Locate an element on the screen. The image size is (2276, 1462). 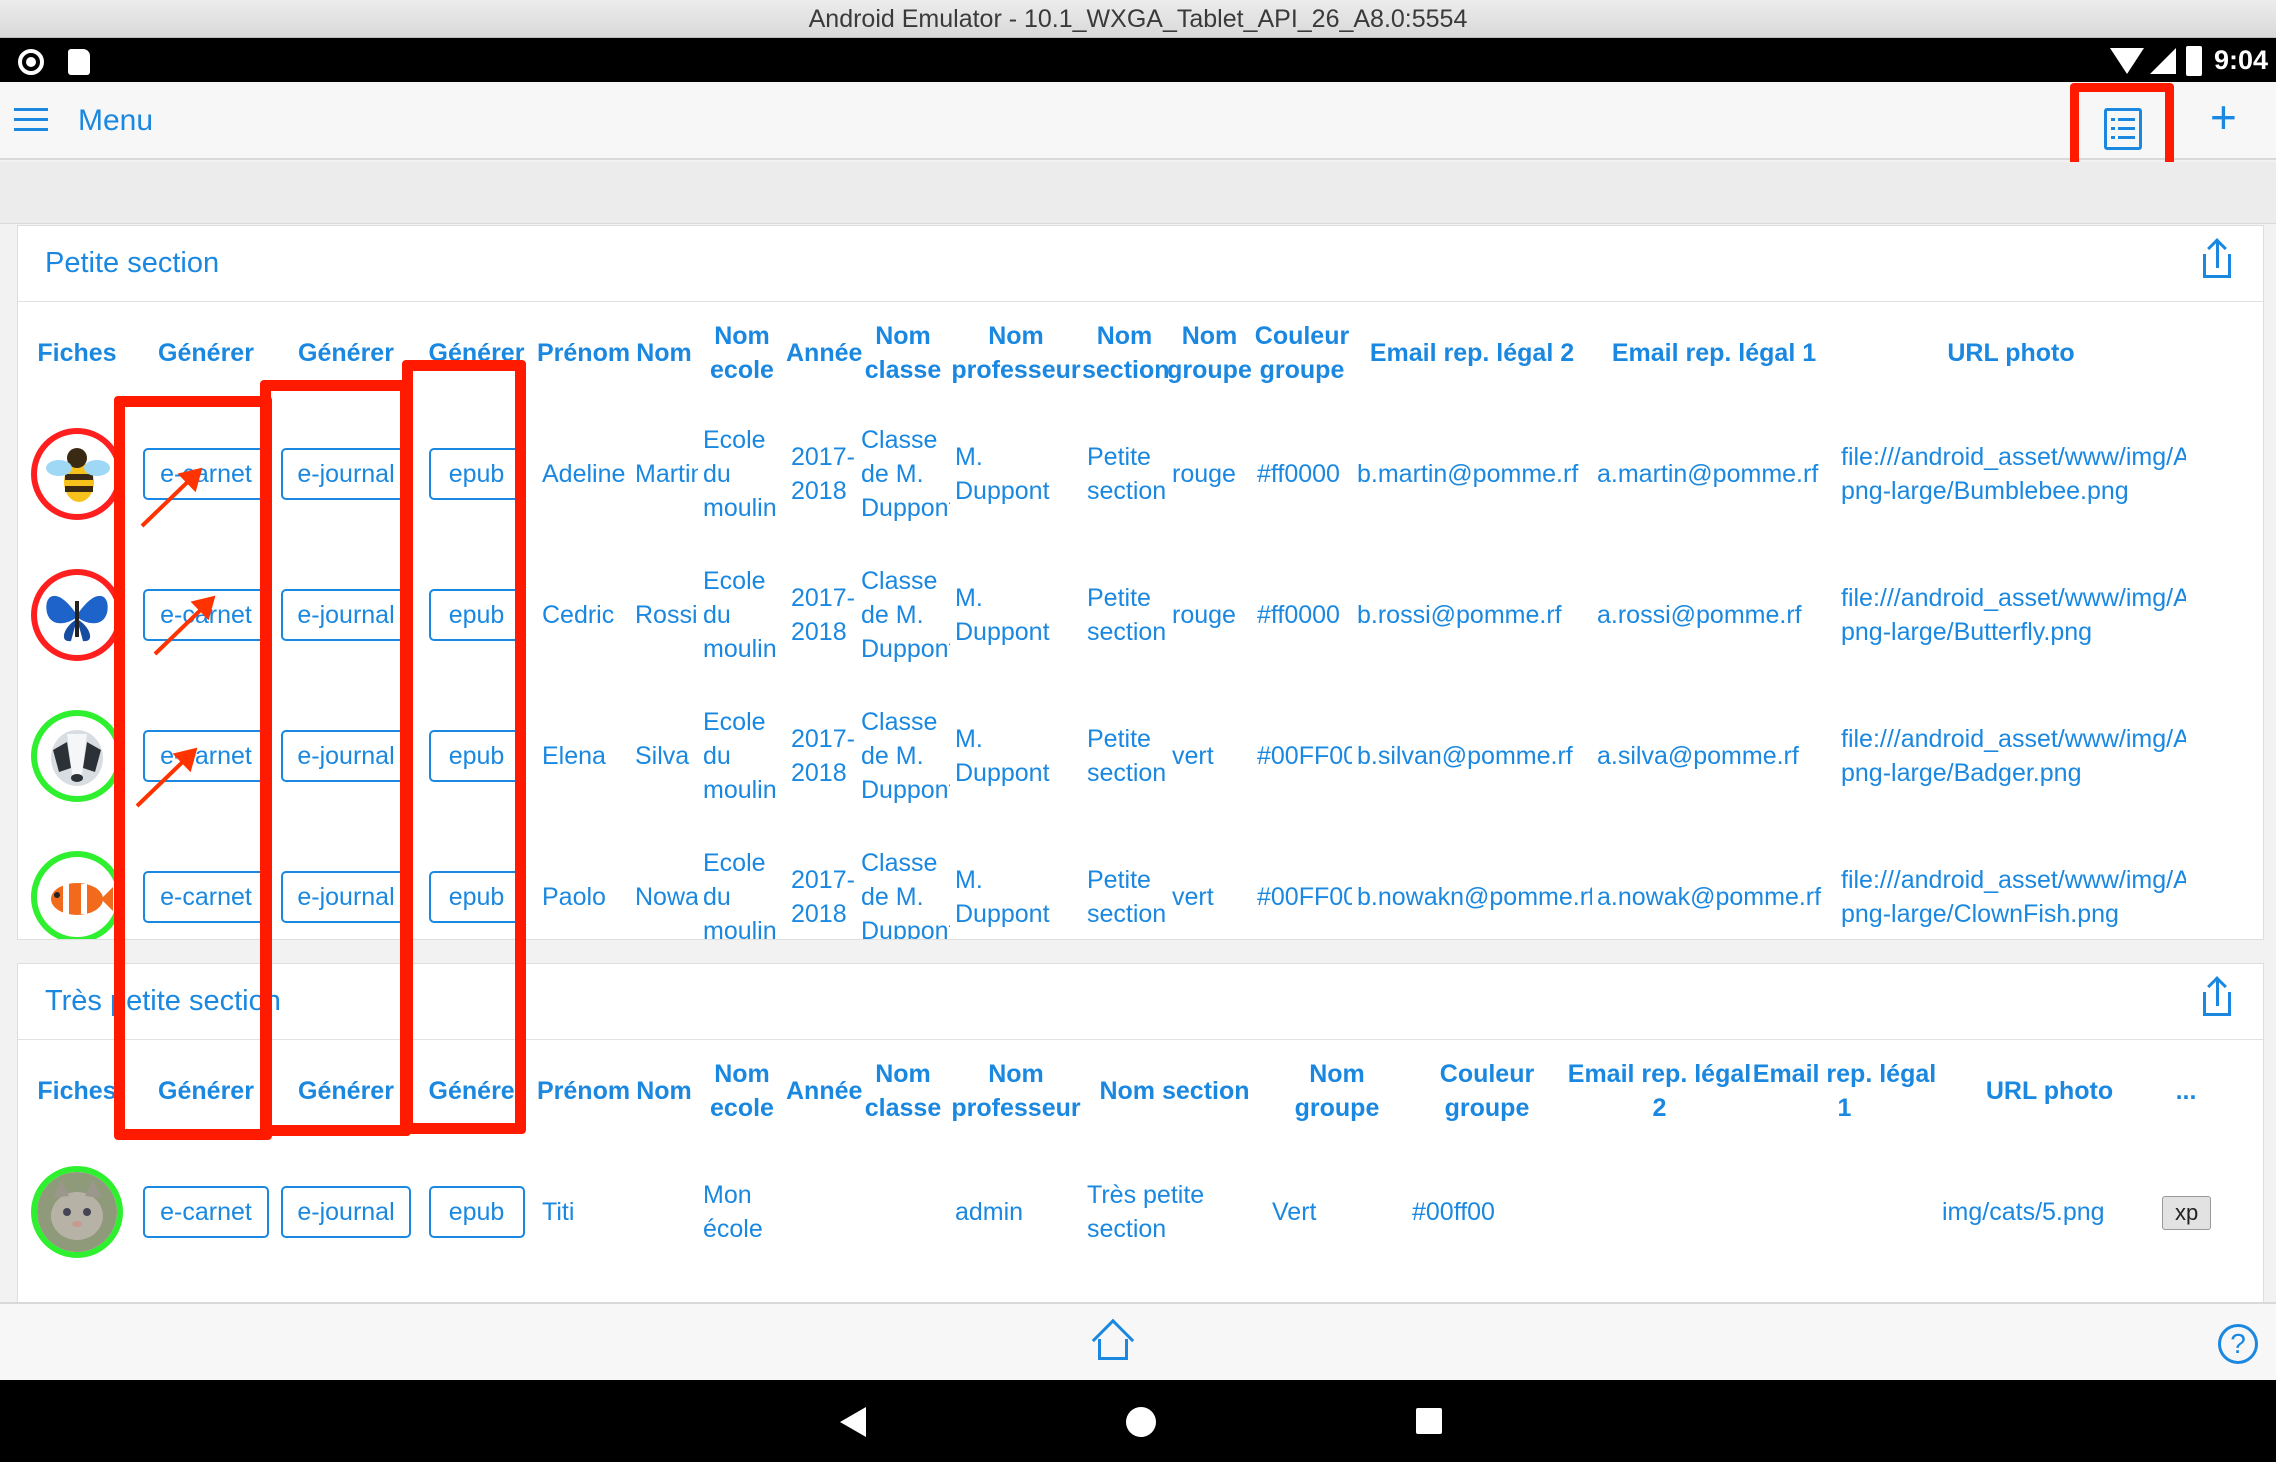
hamburger-icon is located at coordinates (31, 120).